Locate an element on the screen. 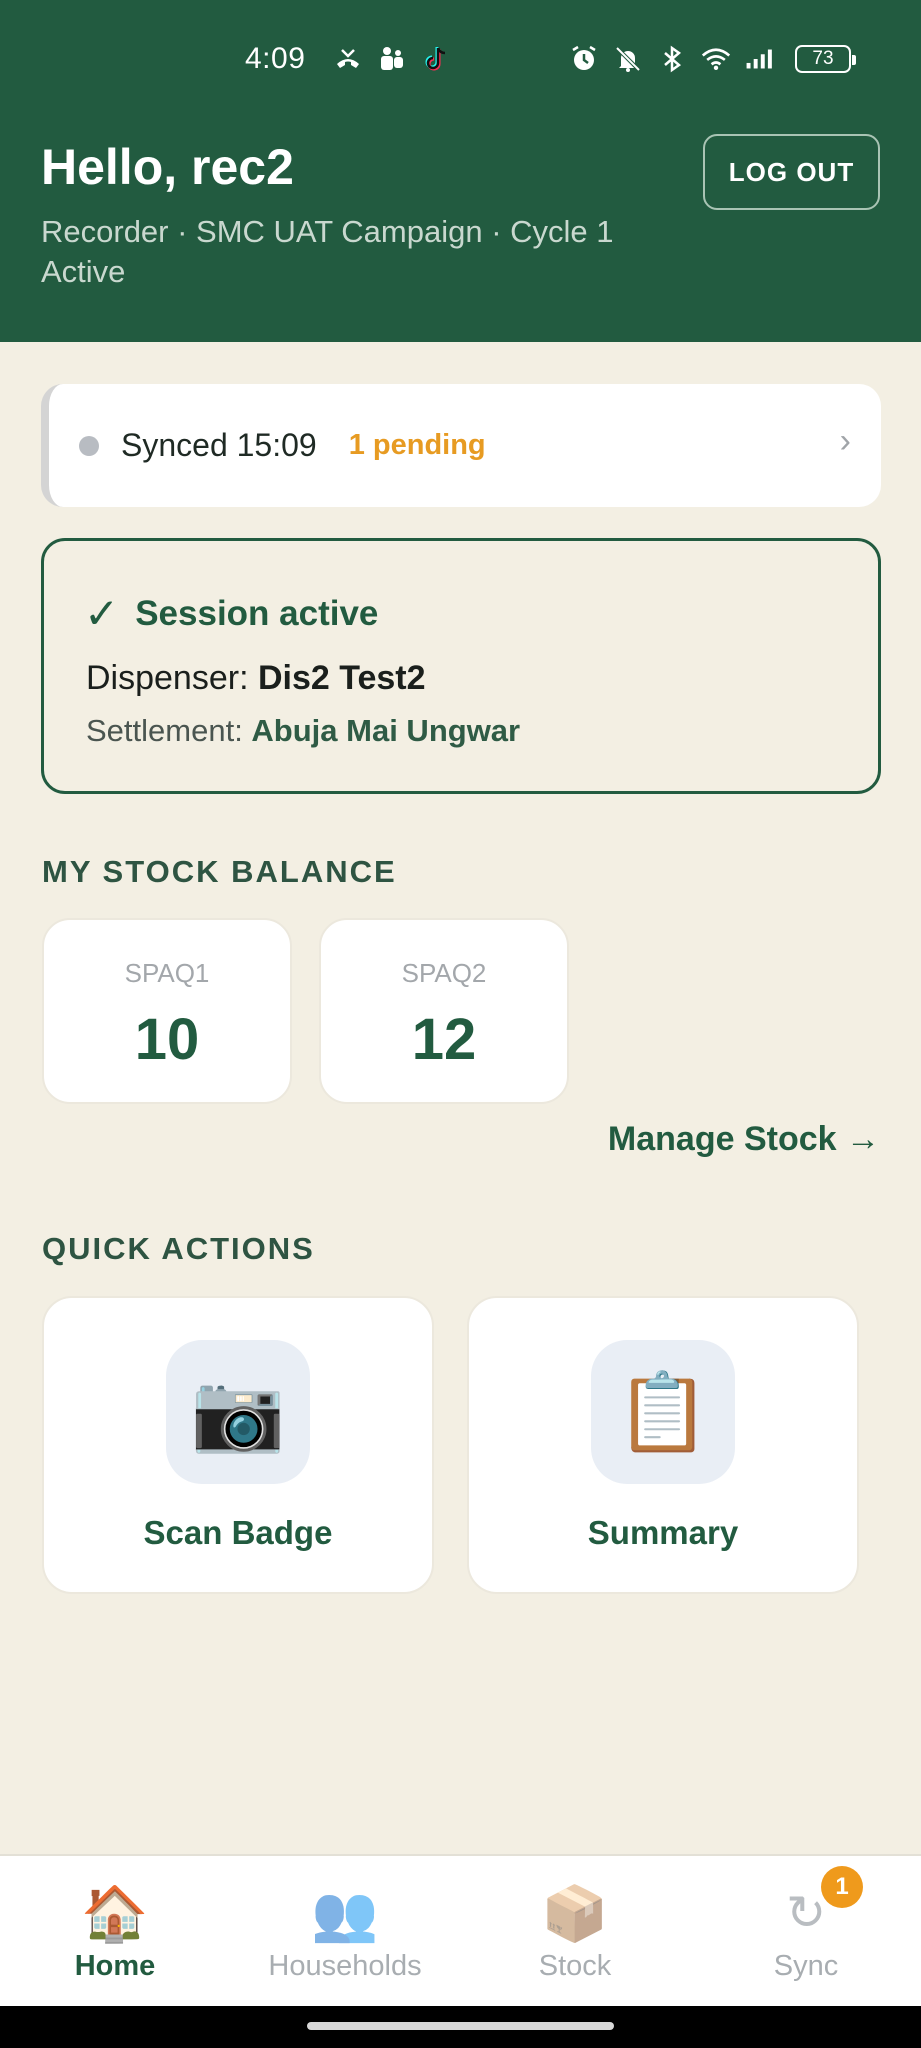  manage-stock-link: Manage Stock → is located at coordinates (744, 1139).